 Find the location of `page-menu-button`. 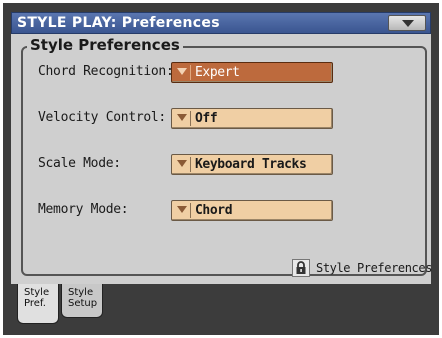

page-menu-button is located at coordinates (407, 23).